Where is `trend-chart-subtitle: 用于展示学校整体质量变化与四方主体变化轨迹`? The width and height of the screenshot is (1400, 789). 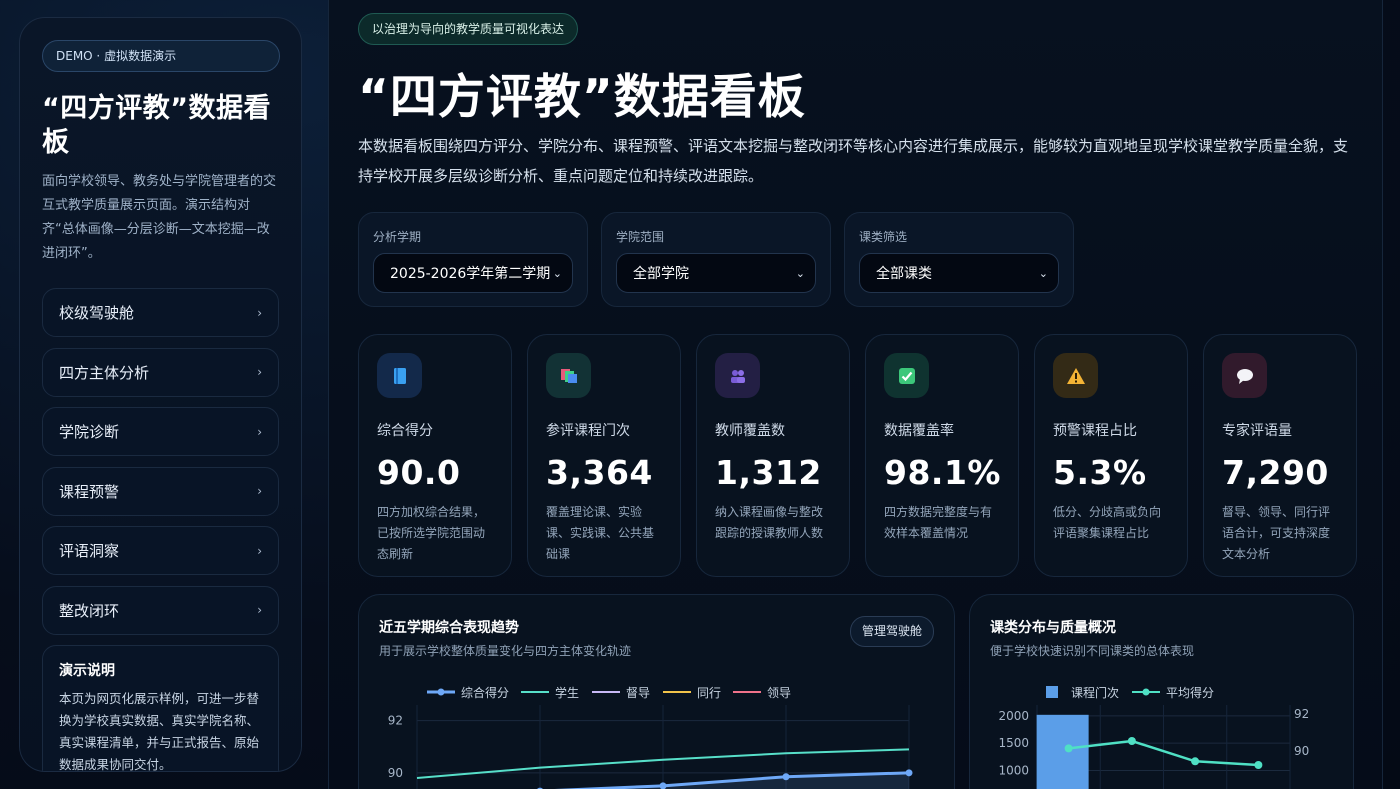
trend-chart-subtitle: 用于展示学校整体质量变化与四方主体变化轨迹 is located at coordinates (505, 651).